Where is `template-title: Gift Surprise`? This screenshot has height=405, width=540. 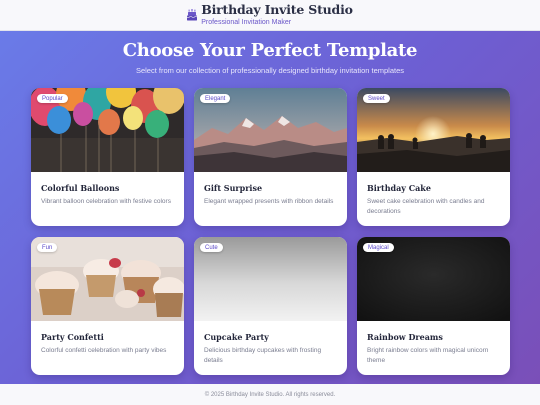 template-title: Gift Surprise is located at coordinates (233, 188).